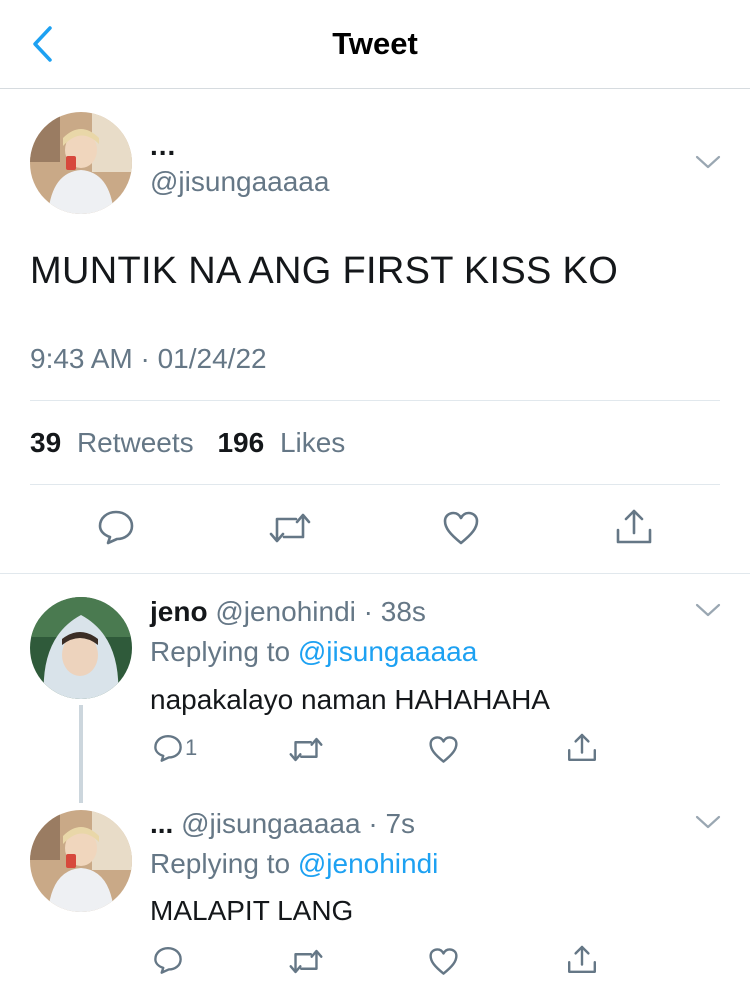 This screenshot has width=750, height=990. Describe the element at coordinates (387, 651) in the screenshot. I see `mention-link: @jisungaaaaa` at that location.